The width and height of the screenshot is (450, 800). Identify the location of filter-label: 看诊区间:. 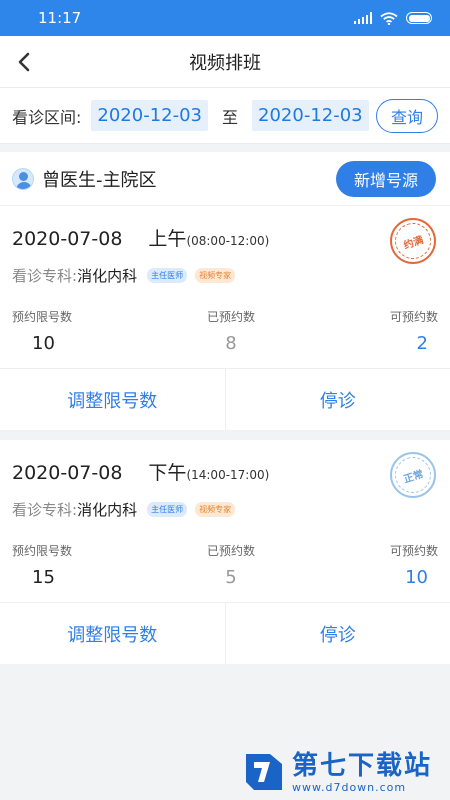
(47, 117).